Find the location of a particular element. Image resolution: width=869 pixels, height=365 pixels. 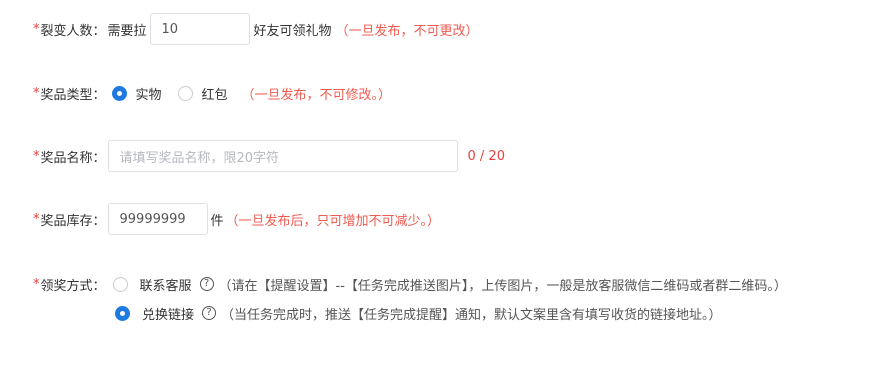

prize-type-row: * 奖品类型： 实物 红包 （一旦发布，不可修改。） is located at coordinates (195, 93).